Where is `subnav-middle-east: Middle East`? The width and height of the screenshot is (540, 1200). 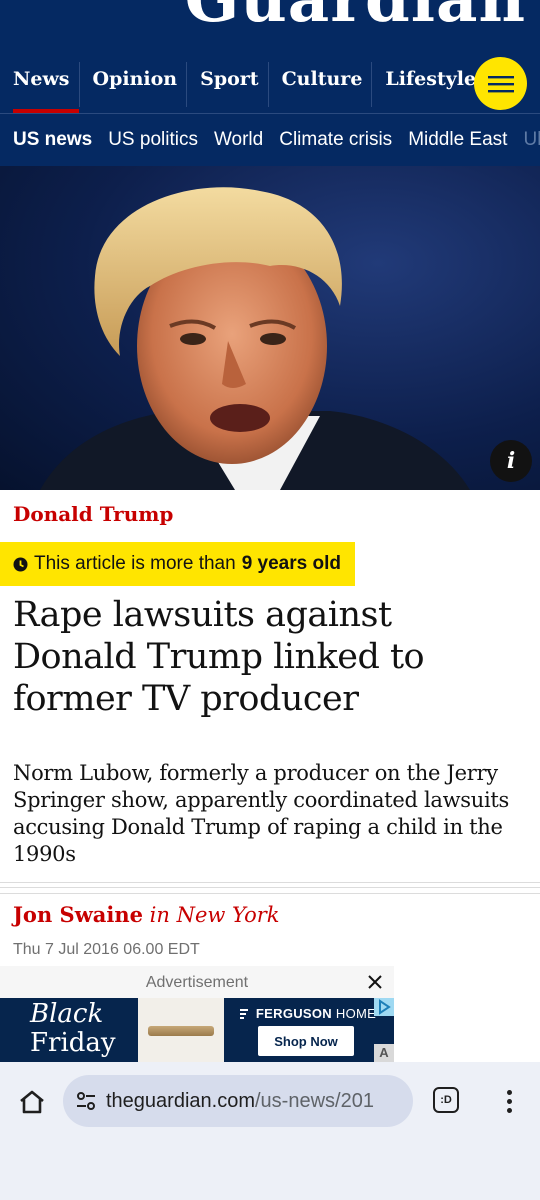 subnav-middle-east: Middle East is located at coordinates (452, 140).